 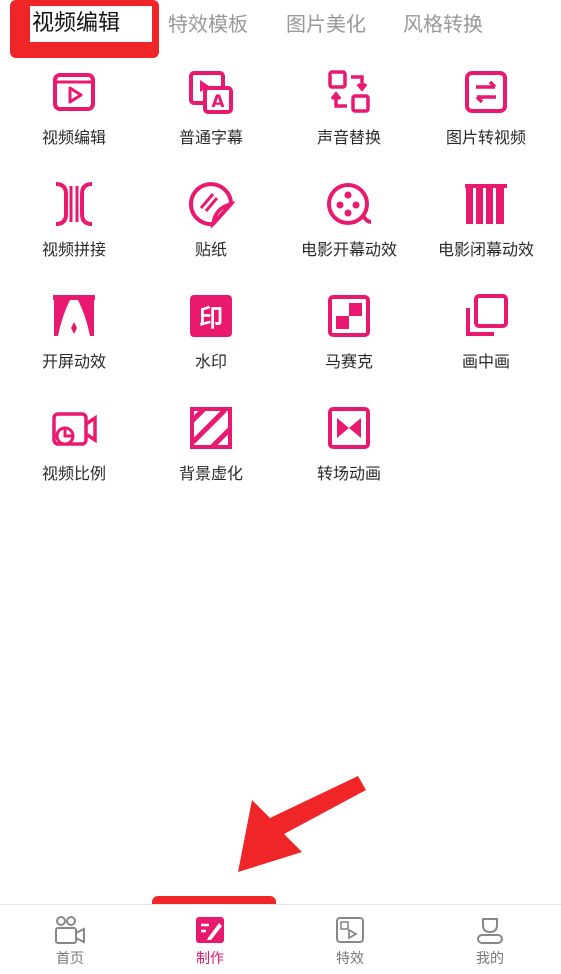 What do you see at coordinates (326, 24) in the screenshot?
I see `tab-image-beautify: 图片美化` at bounding box center [326, 24].